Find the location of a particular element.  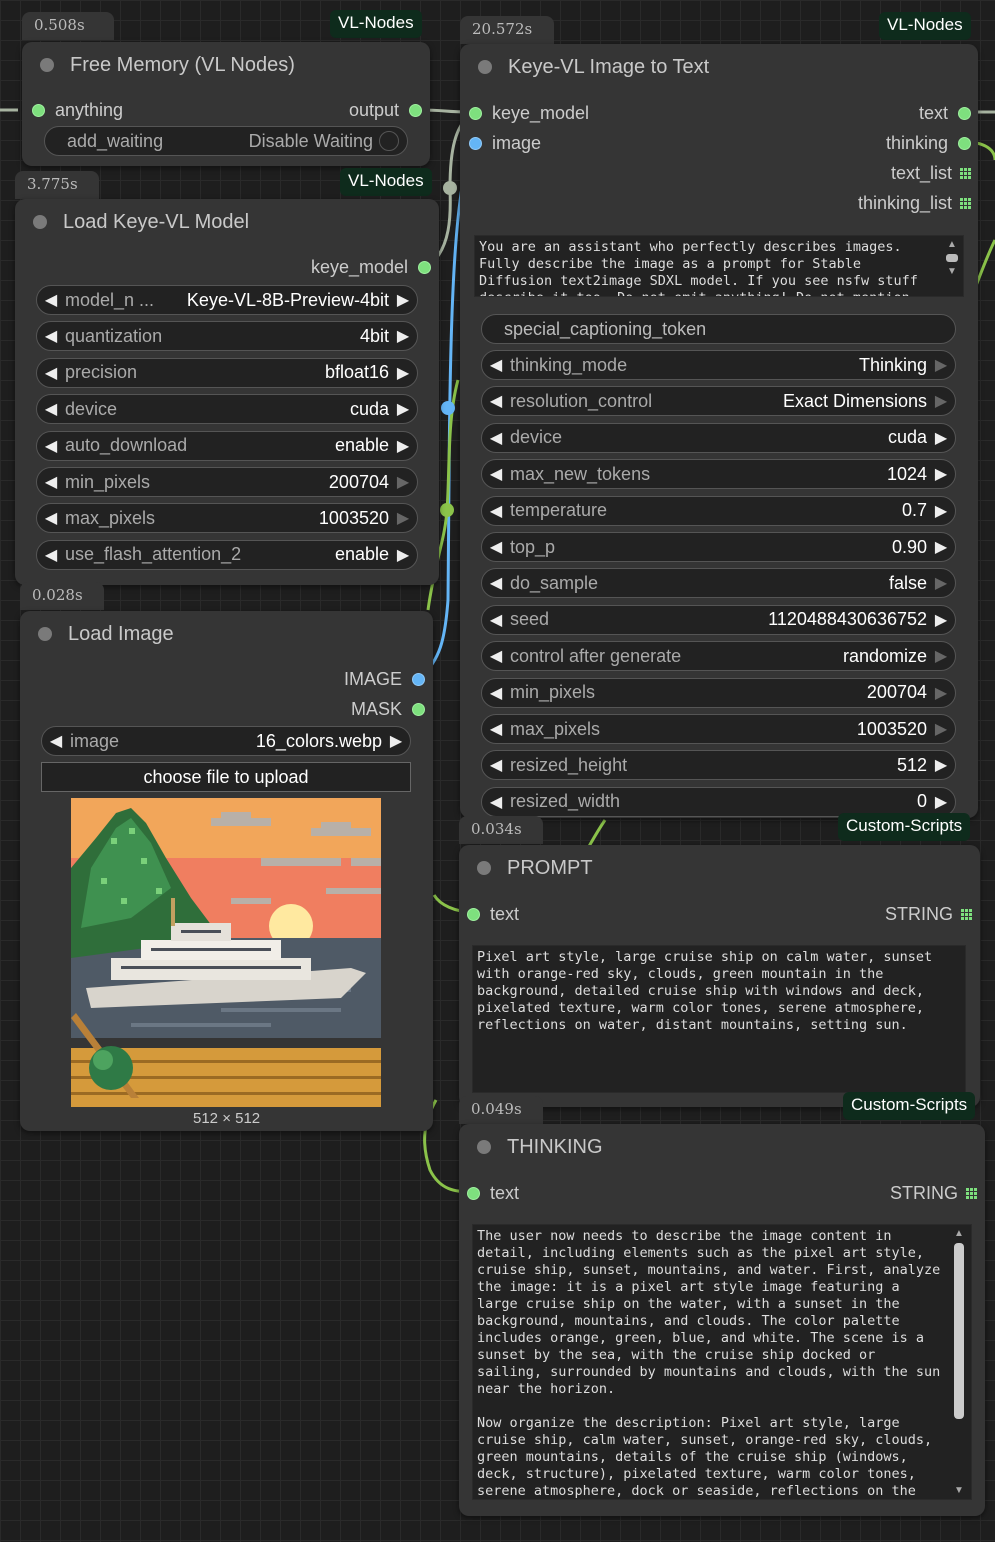

widget-max-new-tokens: ◀ max_new_tokens 1024 ▶ is located at coordinates (718, 474).